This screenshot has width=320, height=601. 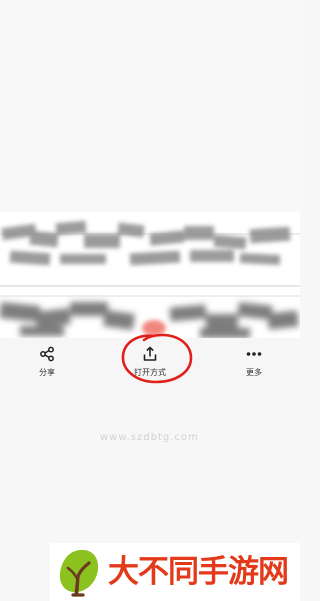 I want to click on brand-text: 大不同手游网, so click(x=198, y=572).